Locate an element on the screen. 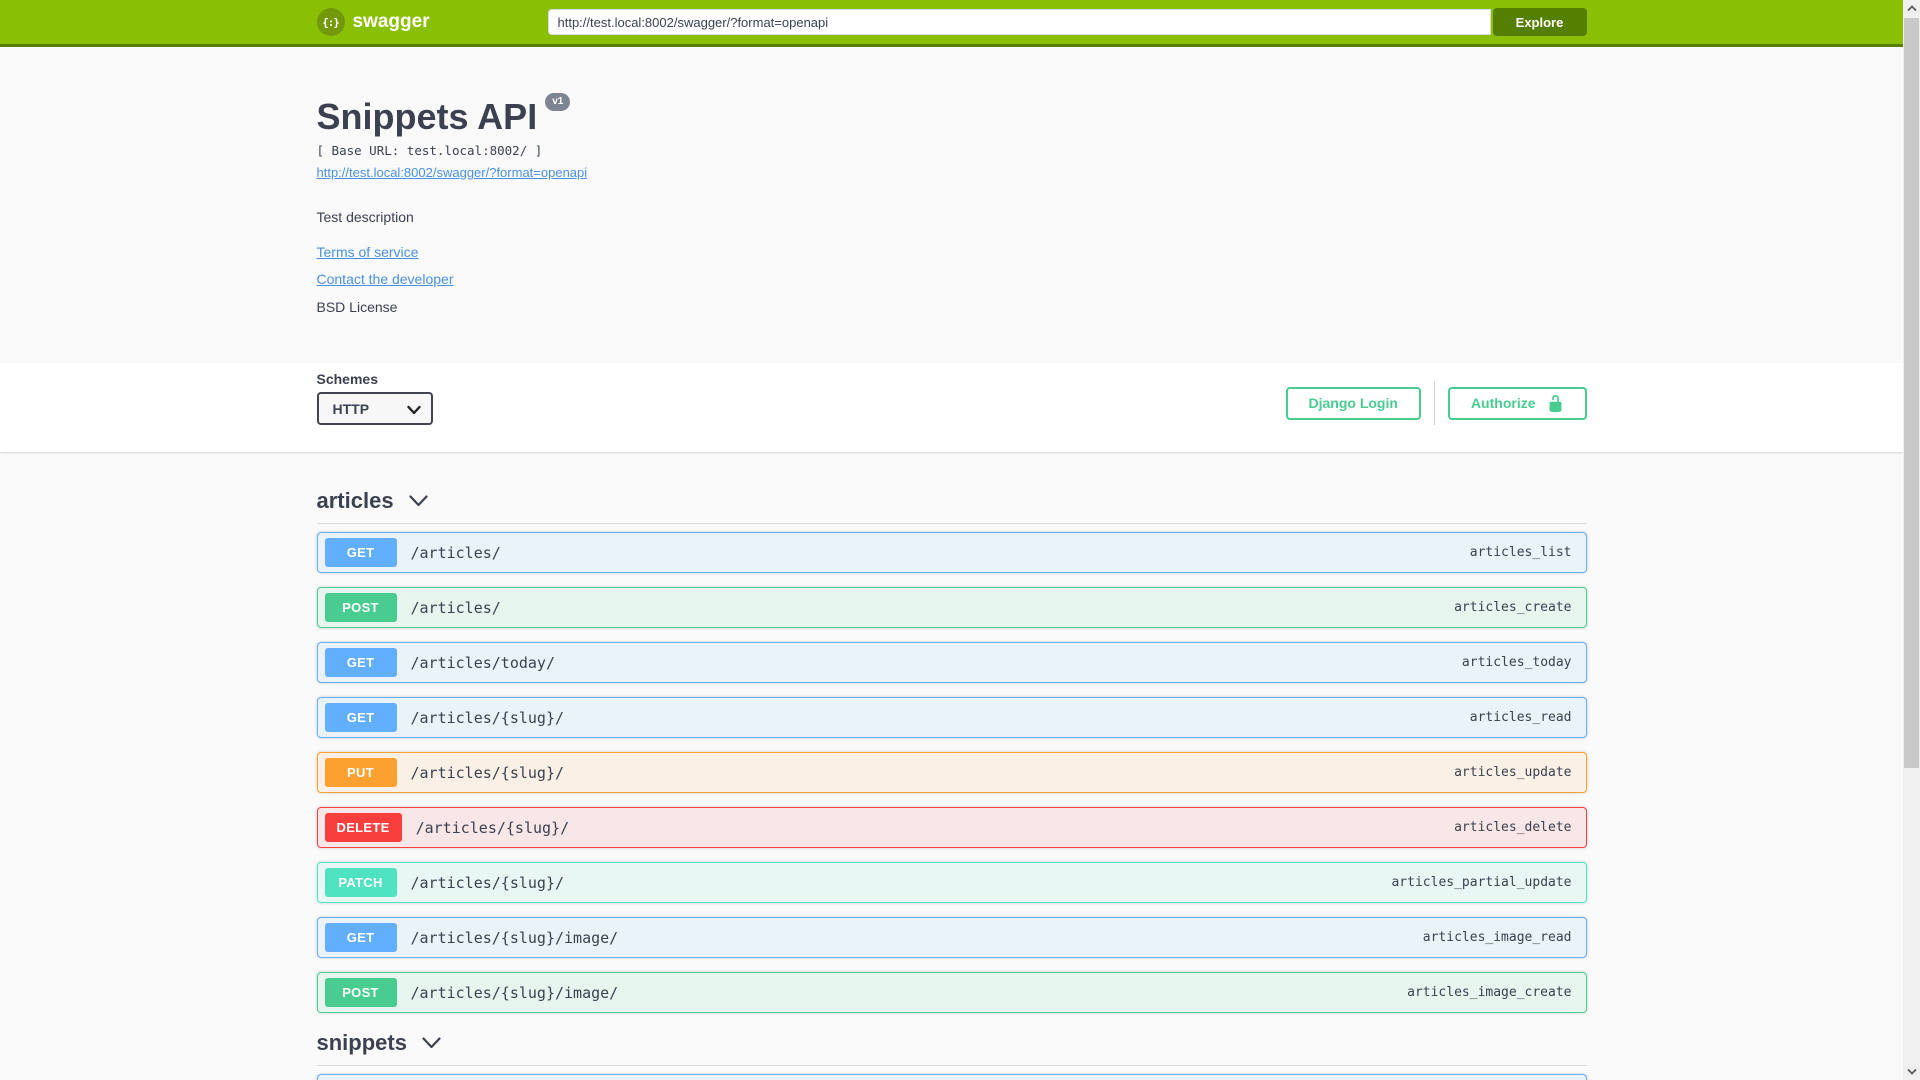 This screenshot has width=1920, height=1080. api-section: snippets GET /snippets/ snippets_list is located at coordinates (951, 1055).